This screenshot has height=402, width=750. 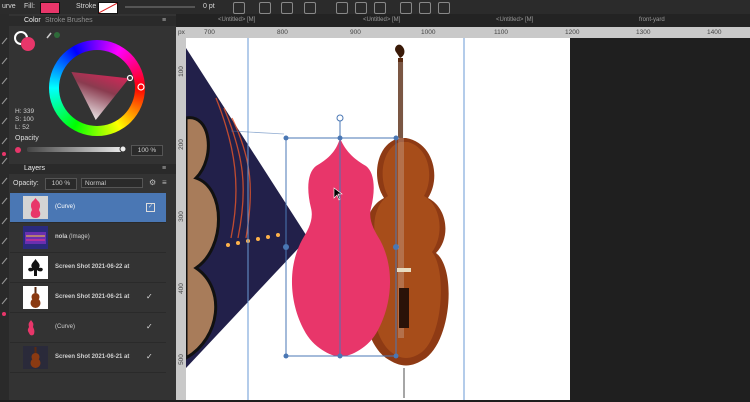 What do you see at coordinates (406, 8) in the screenshot?
I see `align-top-icon` at bounding box center [406, 8].